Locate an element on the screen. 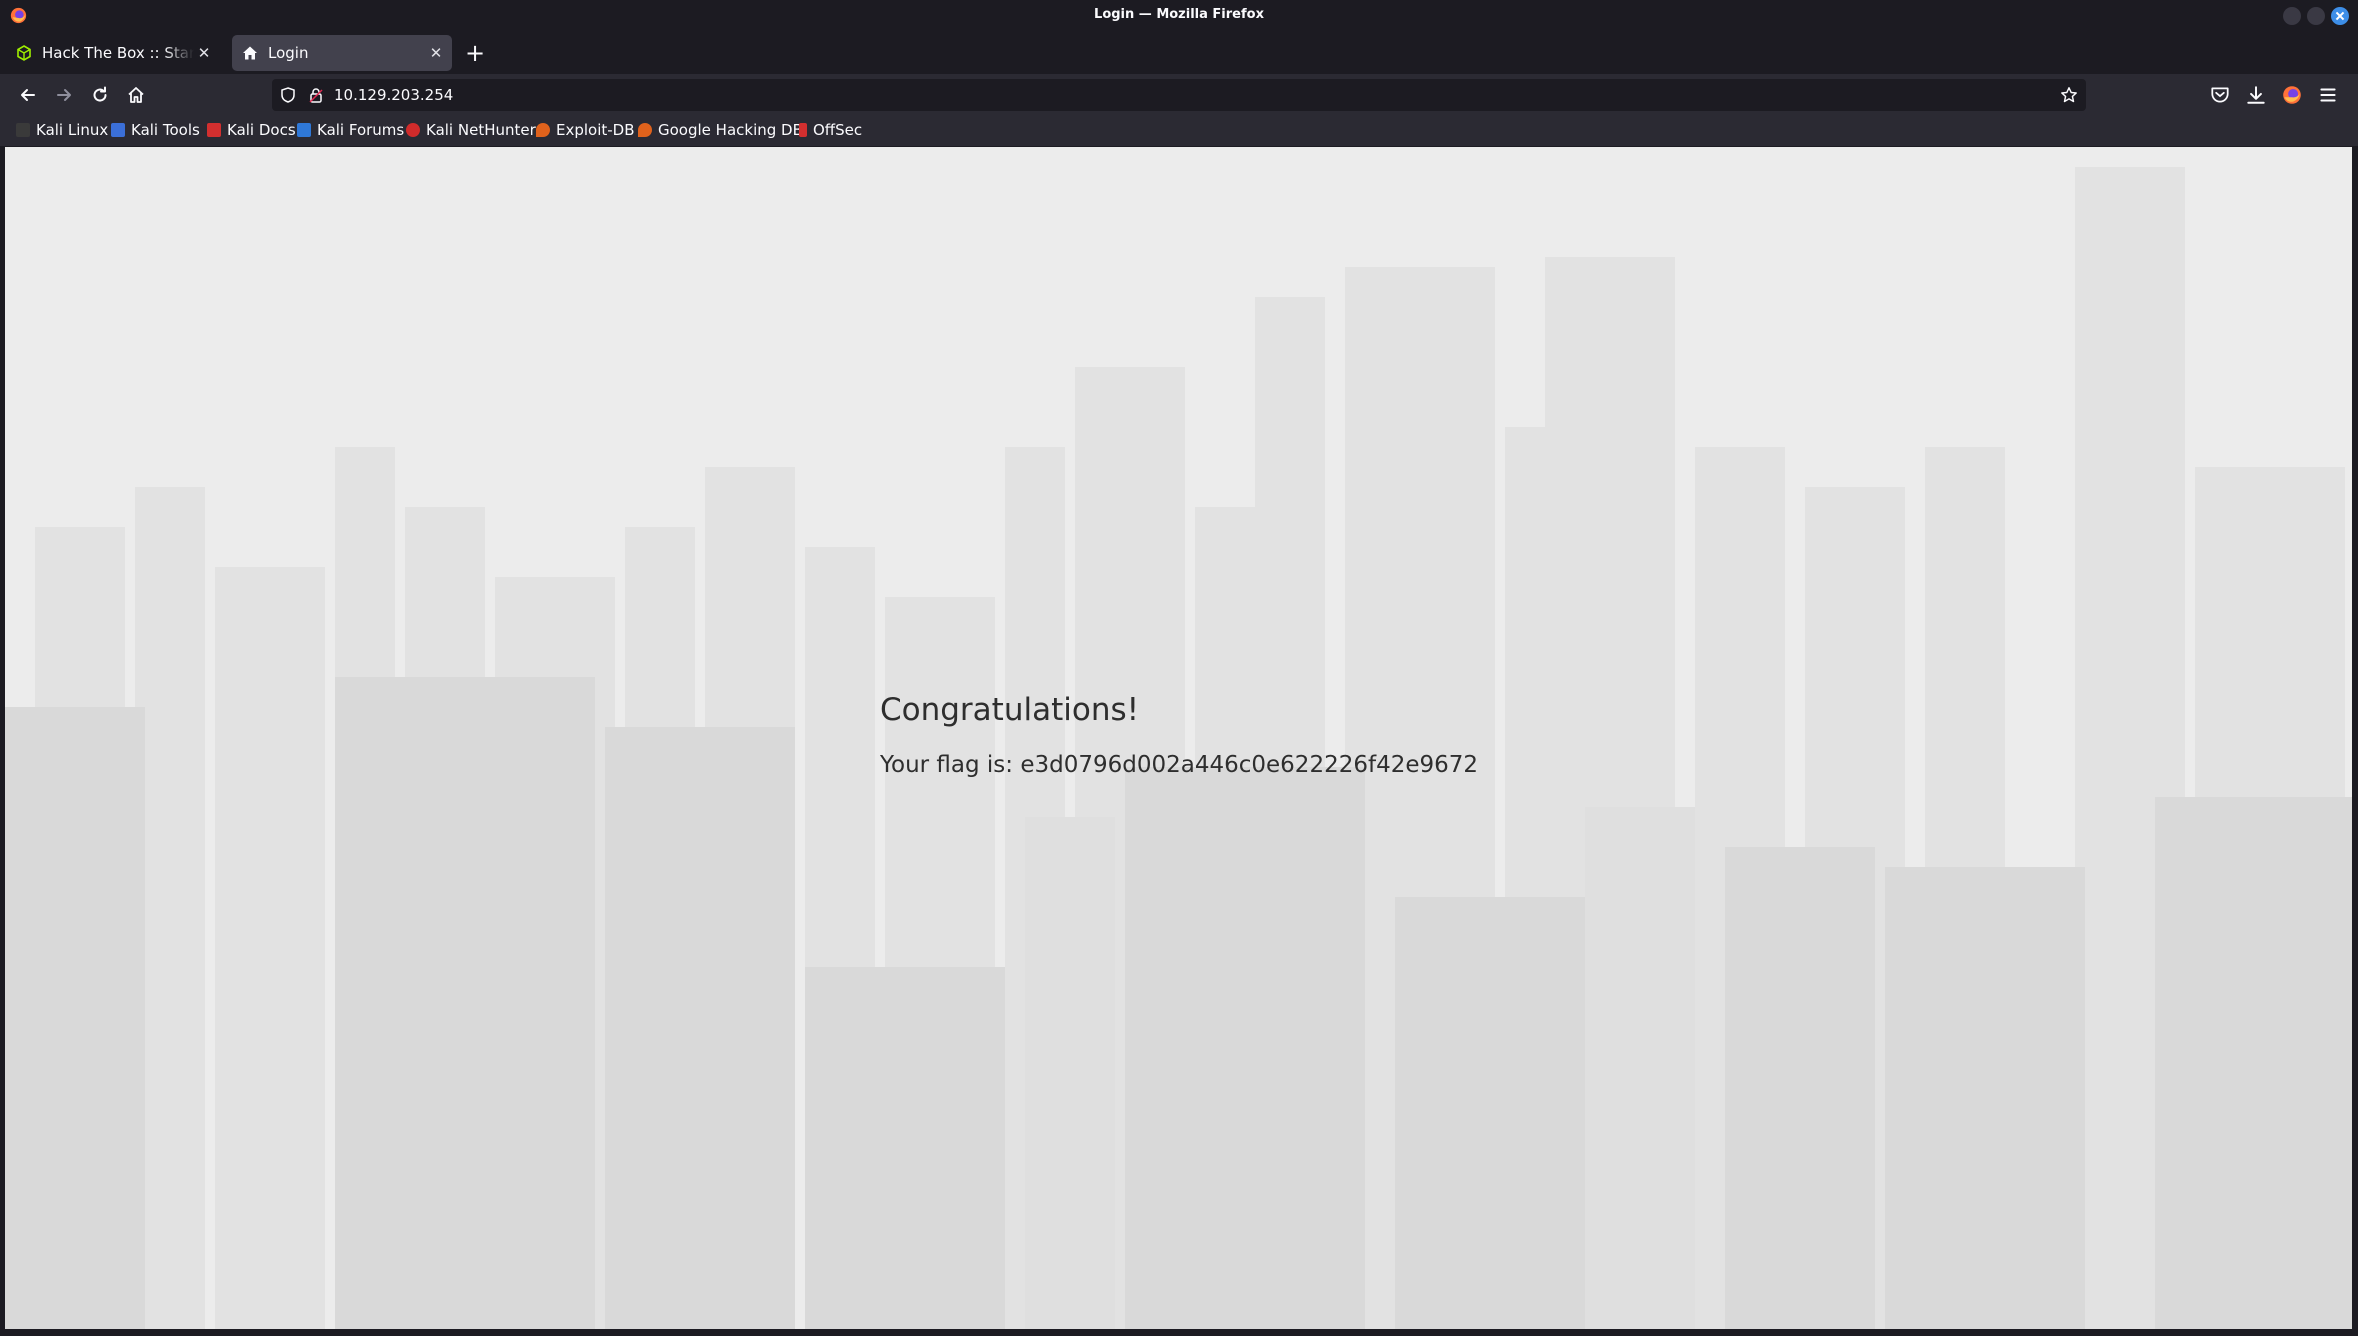 The width and height of the screenshot is (2358, 1336). bookmark-kali-nethunter: Kali NetHunter is located at coordinates (471, 130).